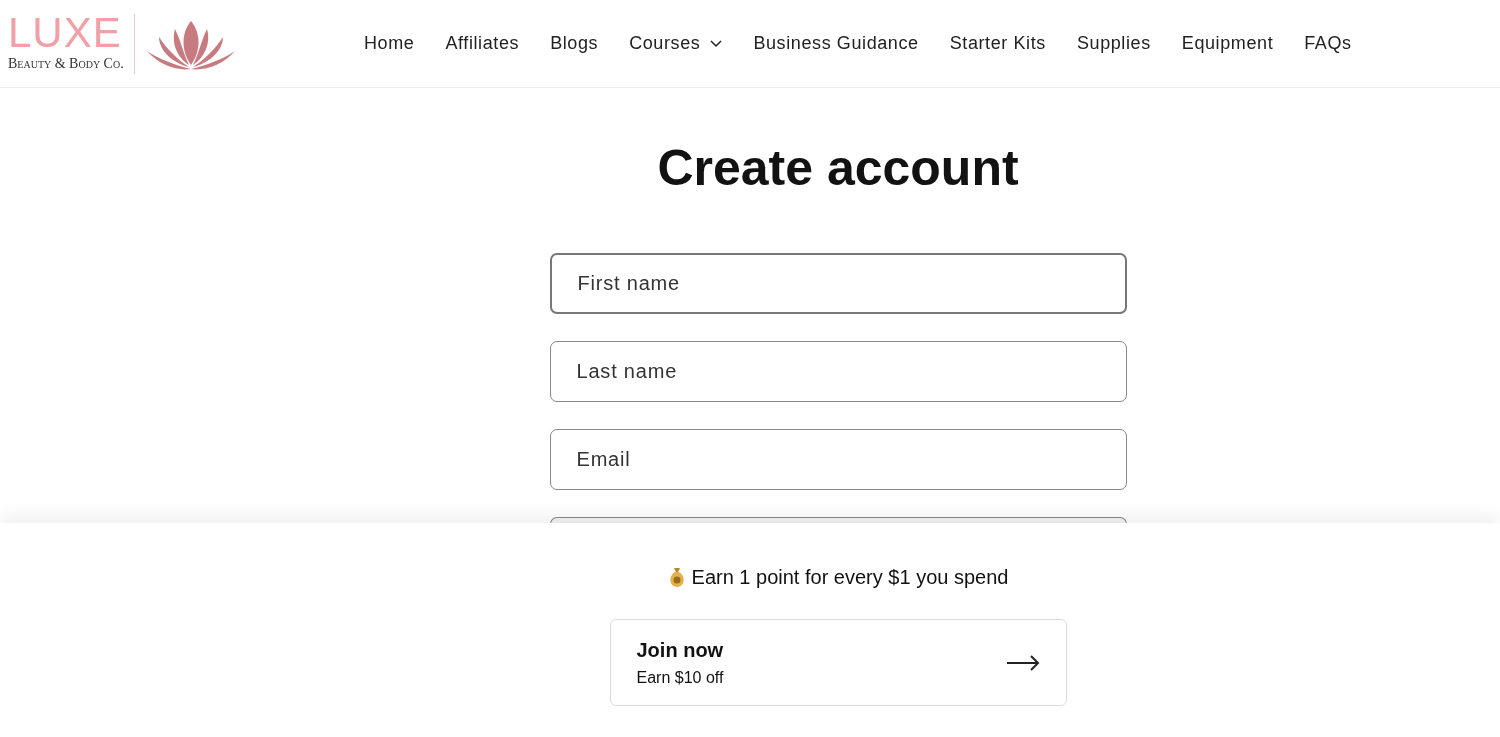  Describe the element at coordinates (66, 64) in the screenshot. I see `logo-tagline: Beauty & Body Co.` at that location.